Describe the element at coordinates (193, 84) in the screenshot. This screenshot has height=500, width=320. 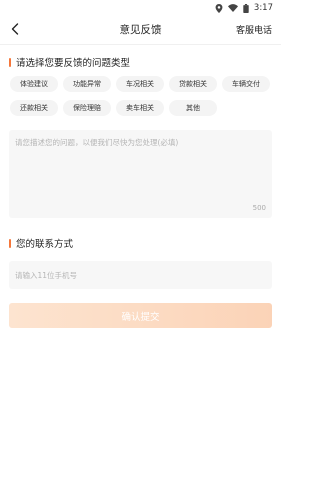
I see `chip-loan: 贷款相关` at that location.